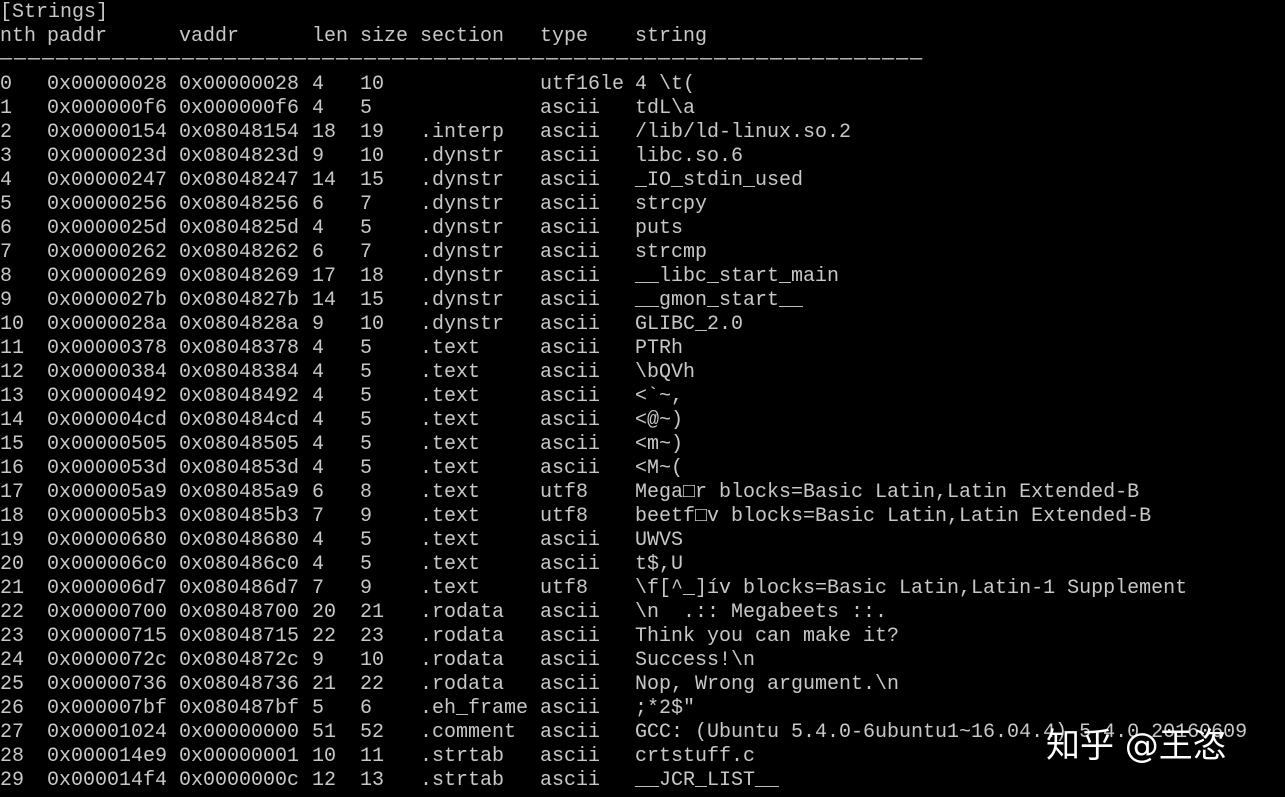  Describe the element at coordinates (107, 756) in the screenshot. I see `cell-paddr: 0x000014e9` at that location.